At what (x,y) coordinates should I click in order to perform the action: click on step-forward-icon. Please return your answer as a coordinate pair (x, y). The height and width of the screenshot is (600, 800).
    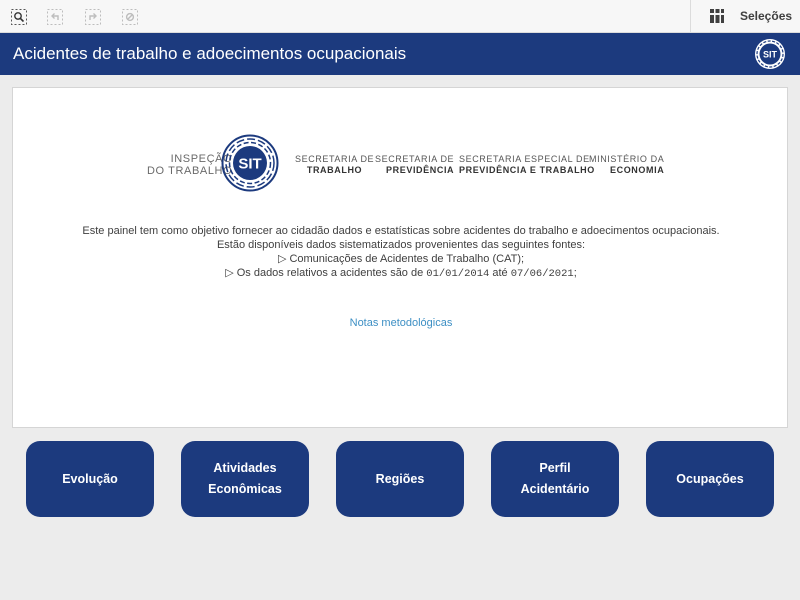
    Looking at the image, I should click on (93, 17).